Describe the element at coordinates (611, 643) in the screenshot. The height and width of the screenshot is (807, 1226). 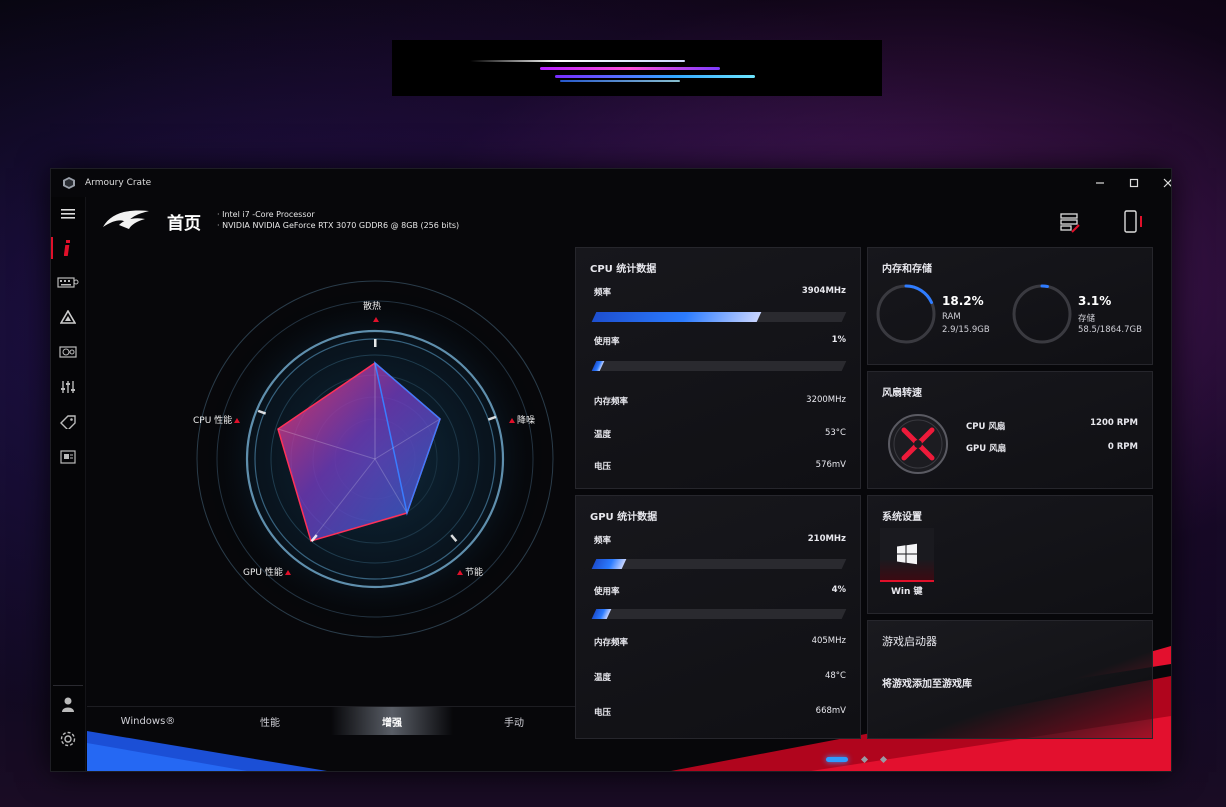
I see `gpu-memory-frequency-label: 内存频率` at that location.